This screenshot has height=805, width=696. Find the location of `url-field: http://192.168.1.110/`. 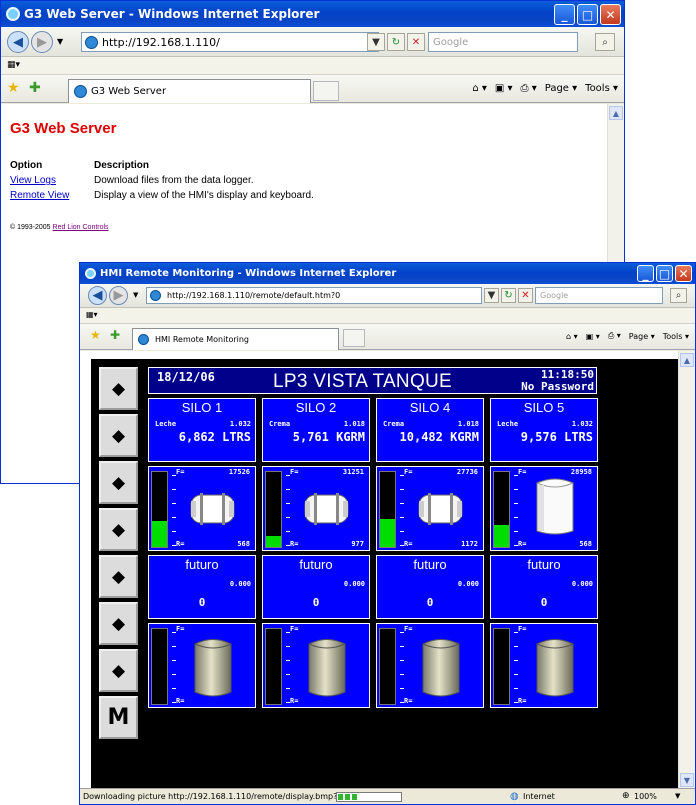

url-field: http://192.168.1.110/ is located at coordinates (230, 42).